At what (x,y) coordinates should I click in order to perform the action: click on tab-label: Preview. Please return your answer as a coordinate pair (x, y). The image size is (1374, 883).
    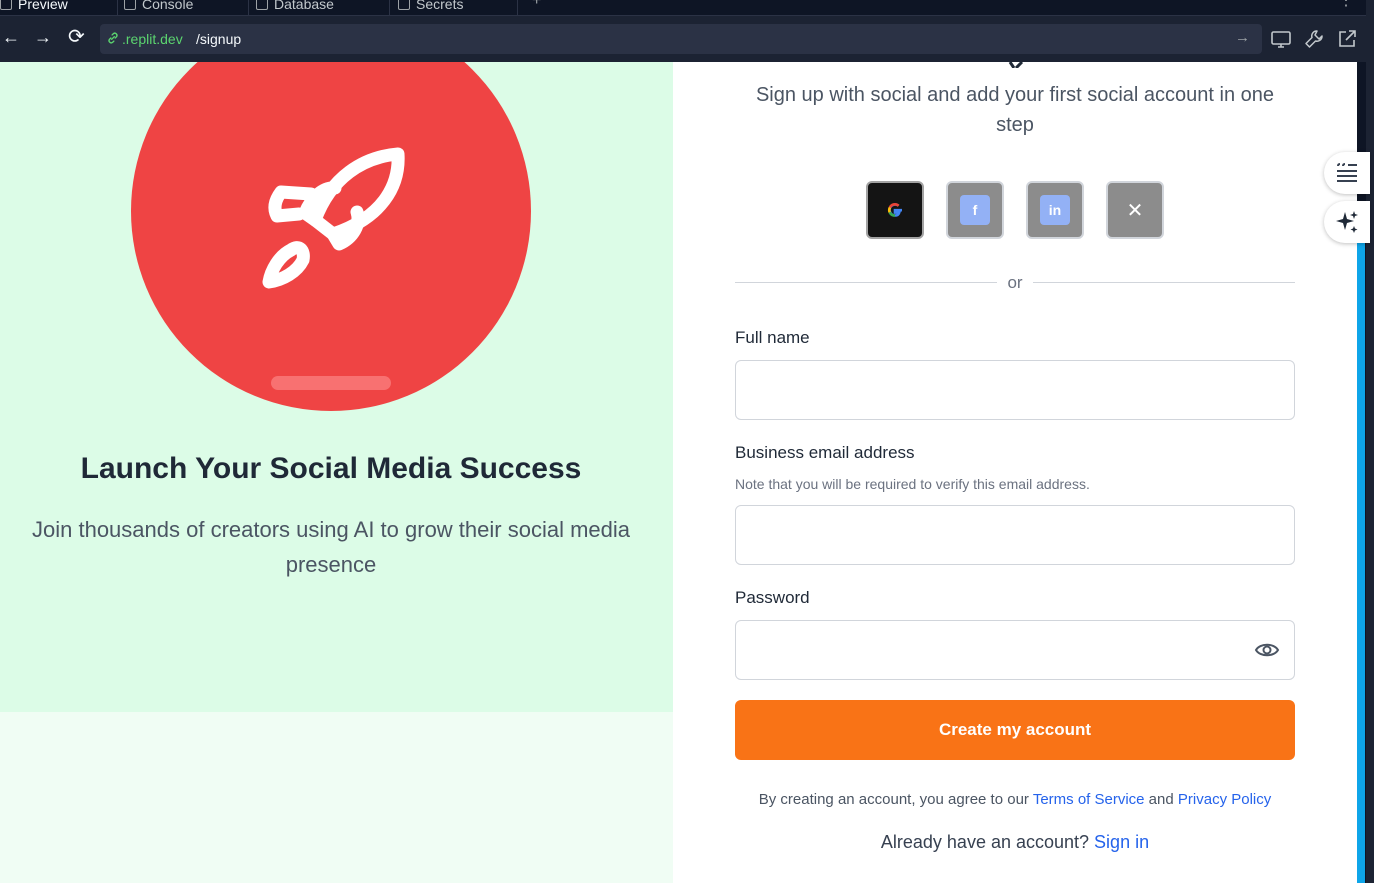
    Looking at the image, I should click on (43, 6).